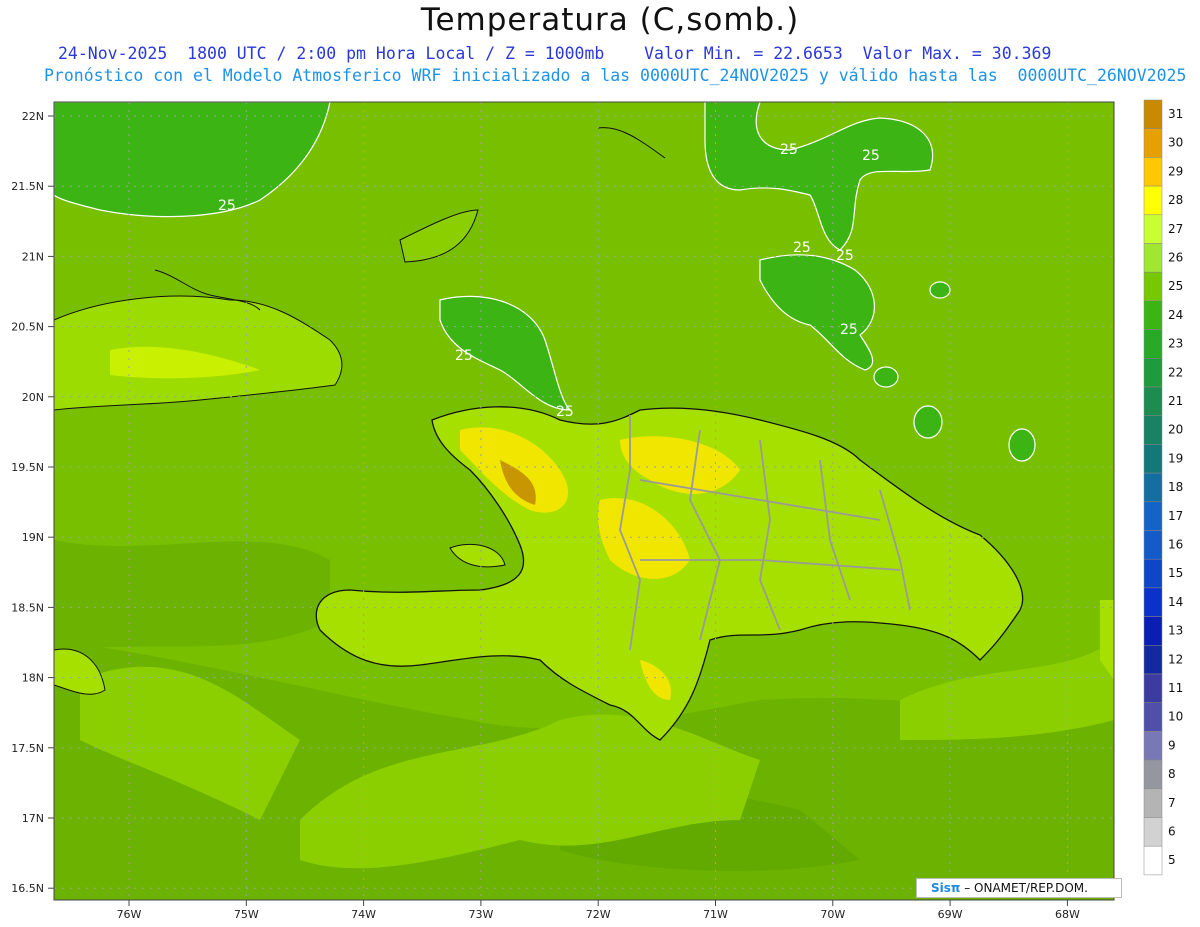  What do you see at coordinates (832, 914) in the screenshot?
I see `lon-tick-label: 70W` at bounding box center [832, 914].